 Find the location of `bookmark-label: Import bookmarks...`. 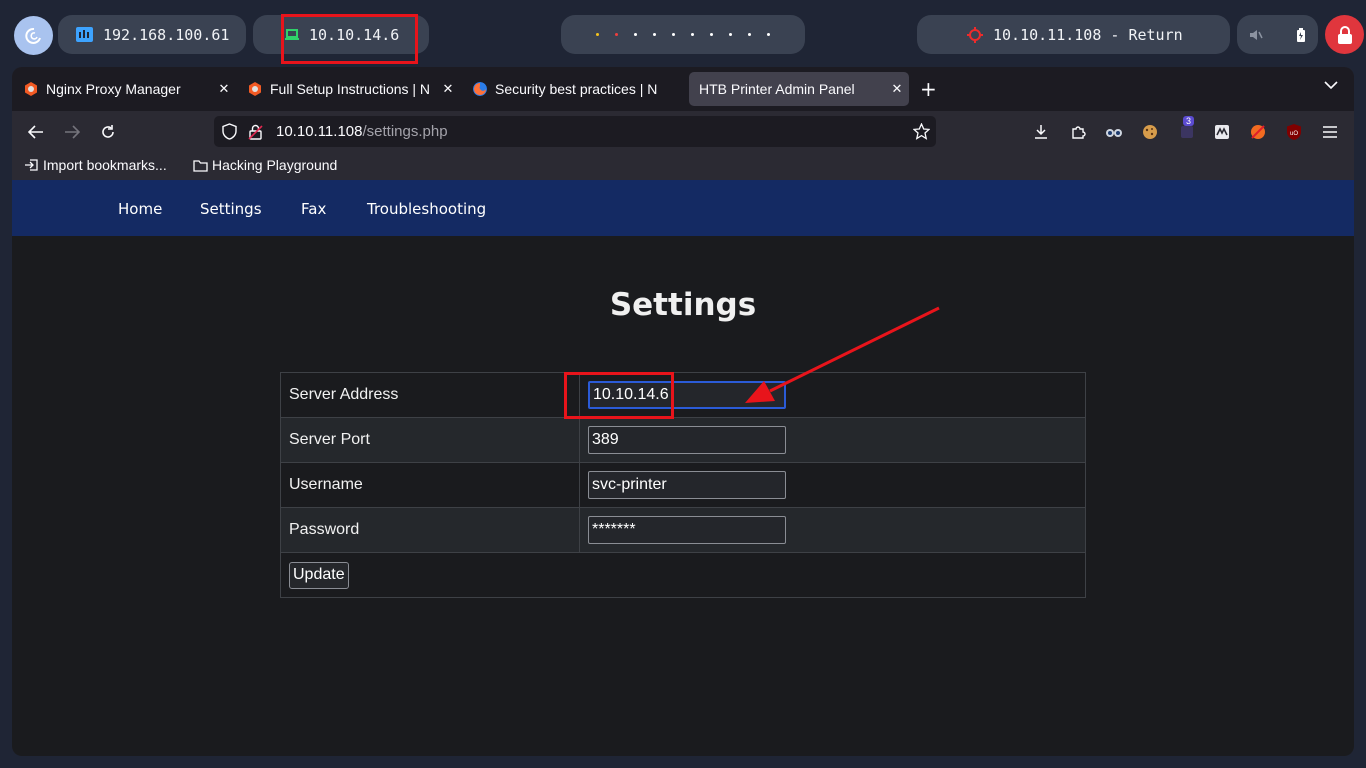

bookmark-label: Import bookmarks... is located at coordinates (105, 165).